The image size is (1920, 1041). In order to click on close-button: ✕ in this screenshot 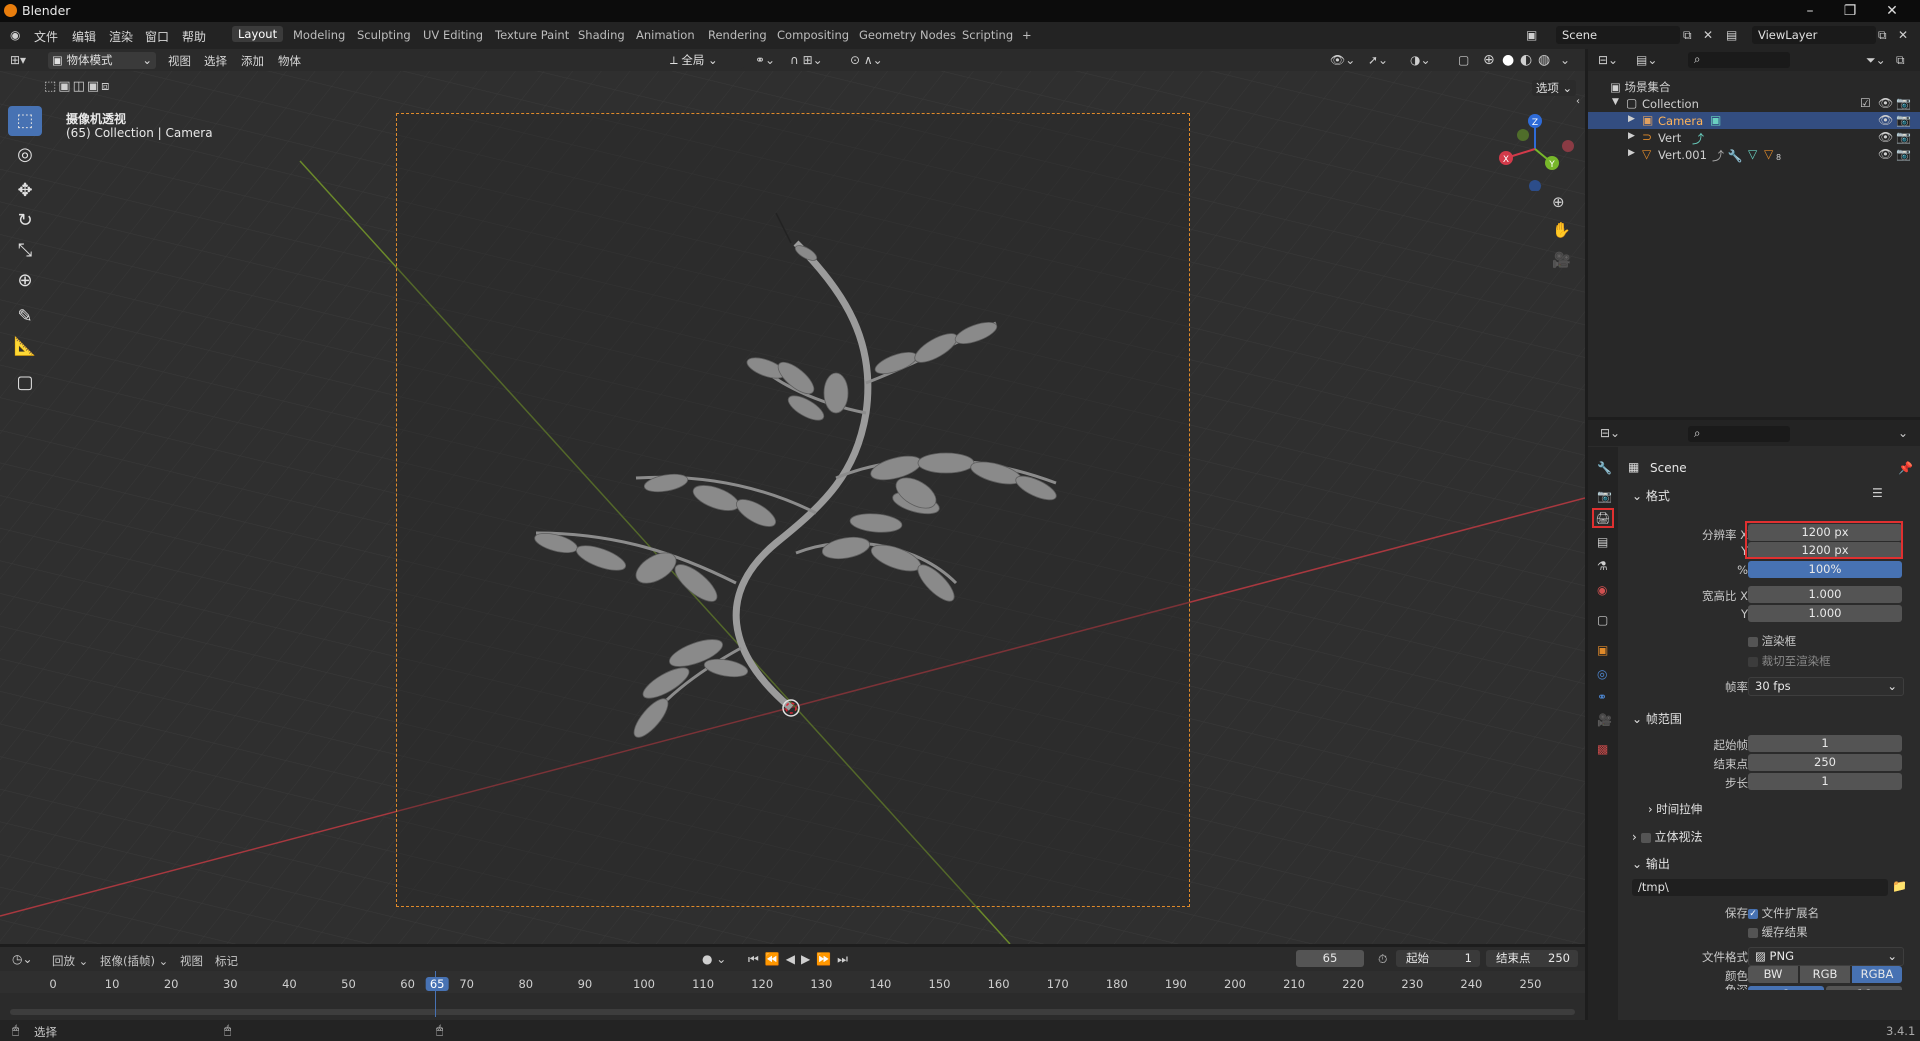, I will do `click(1892, 11)`.